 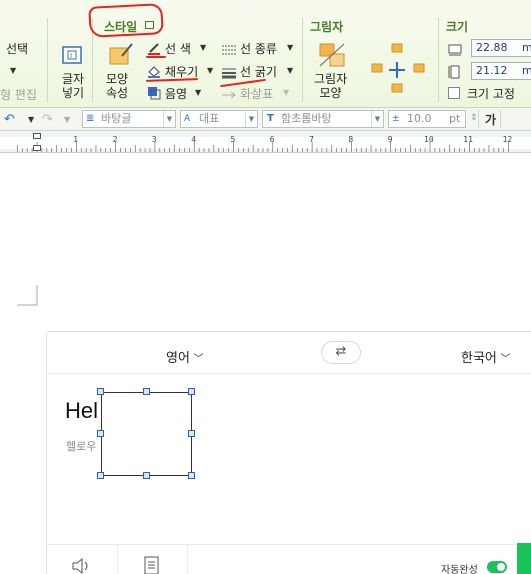 I want to click on arrow-style-button: 화살표, so click(x=256, y=93).